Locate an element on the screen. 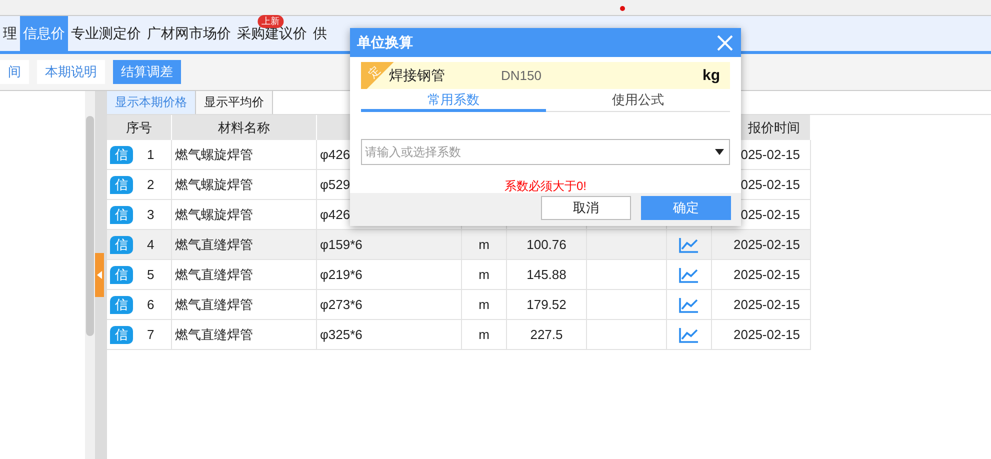  collapse-handle is located at coordinates (99, 275).